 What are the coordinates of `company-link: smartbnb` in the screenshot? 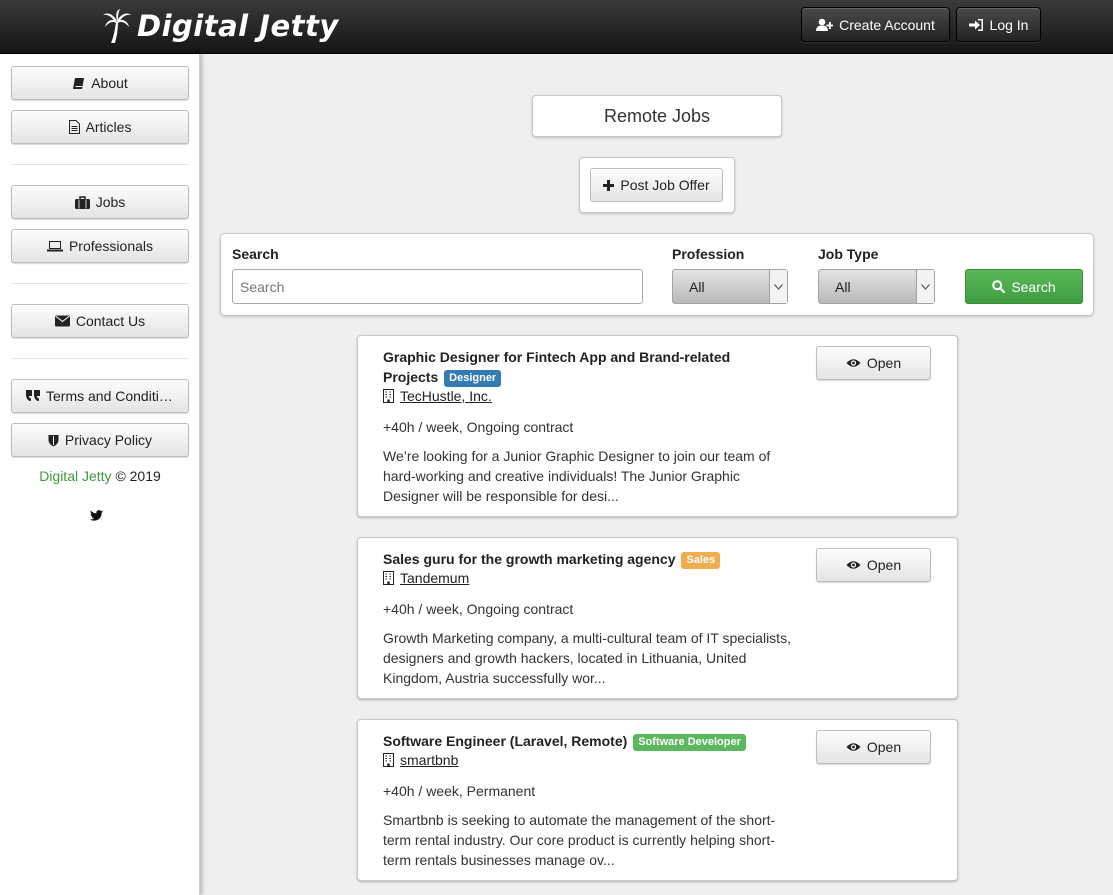 It's located at (429, 760).